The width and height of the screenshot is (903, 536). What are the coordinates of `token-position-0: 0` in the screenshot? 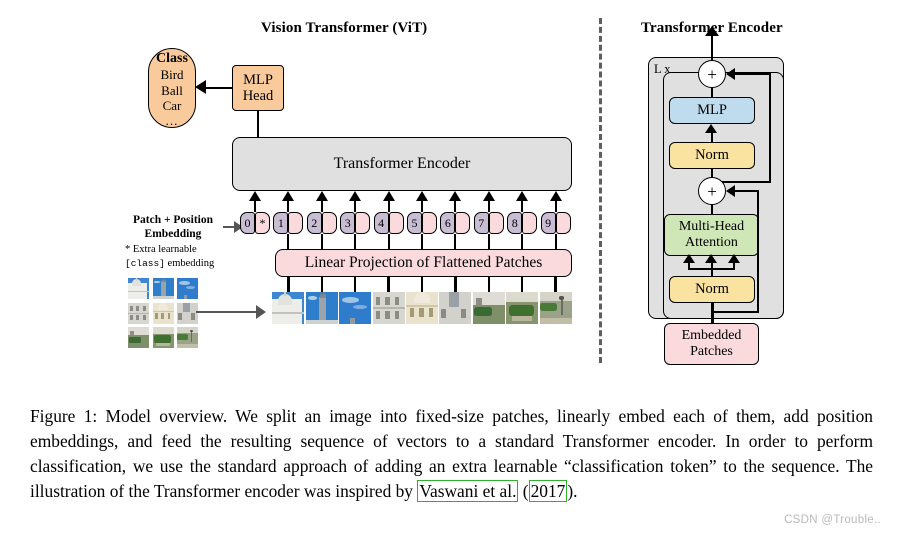 It's located at (247, 223).